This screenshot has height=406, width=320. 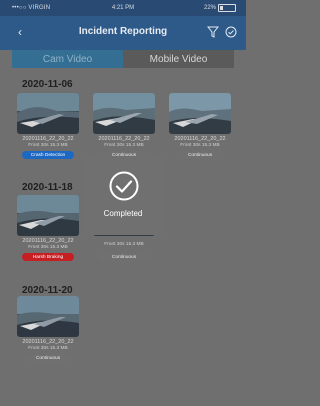 I want to click on video-tabs: Cam Video Mobile Video, so click(x=123, y=59).